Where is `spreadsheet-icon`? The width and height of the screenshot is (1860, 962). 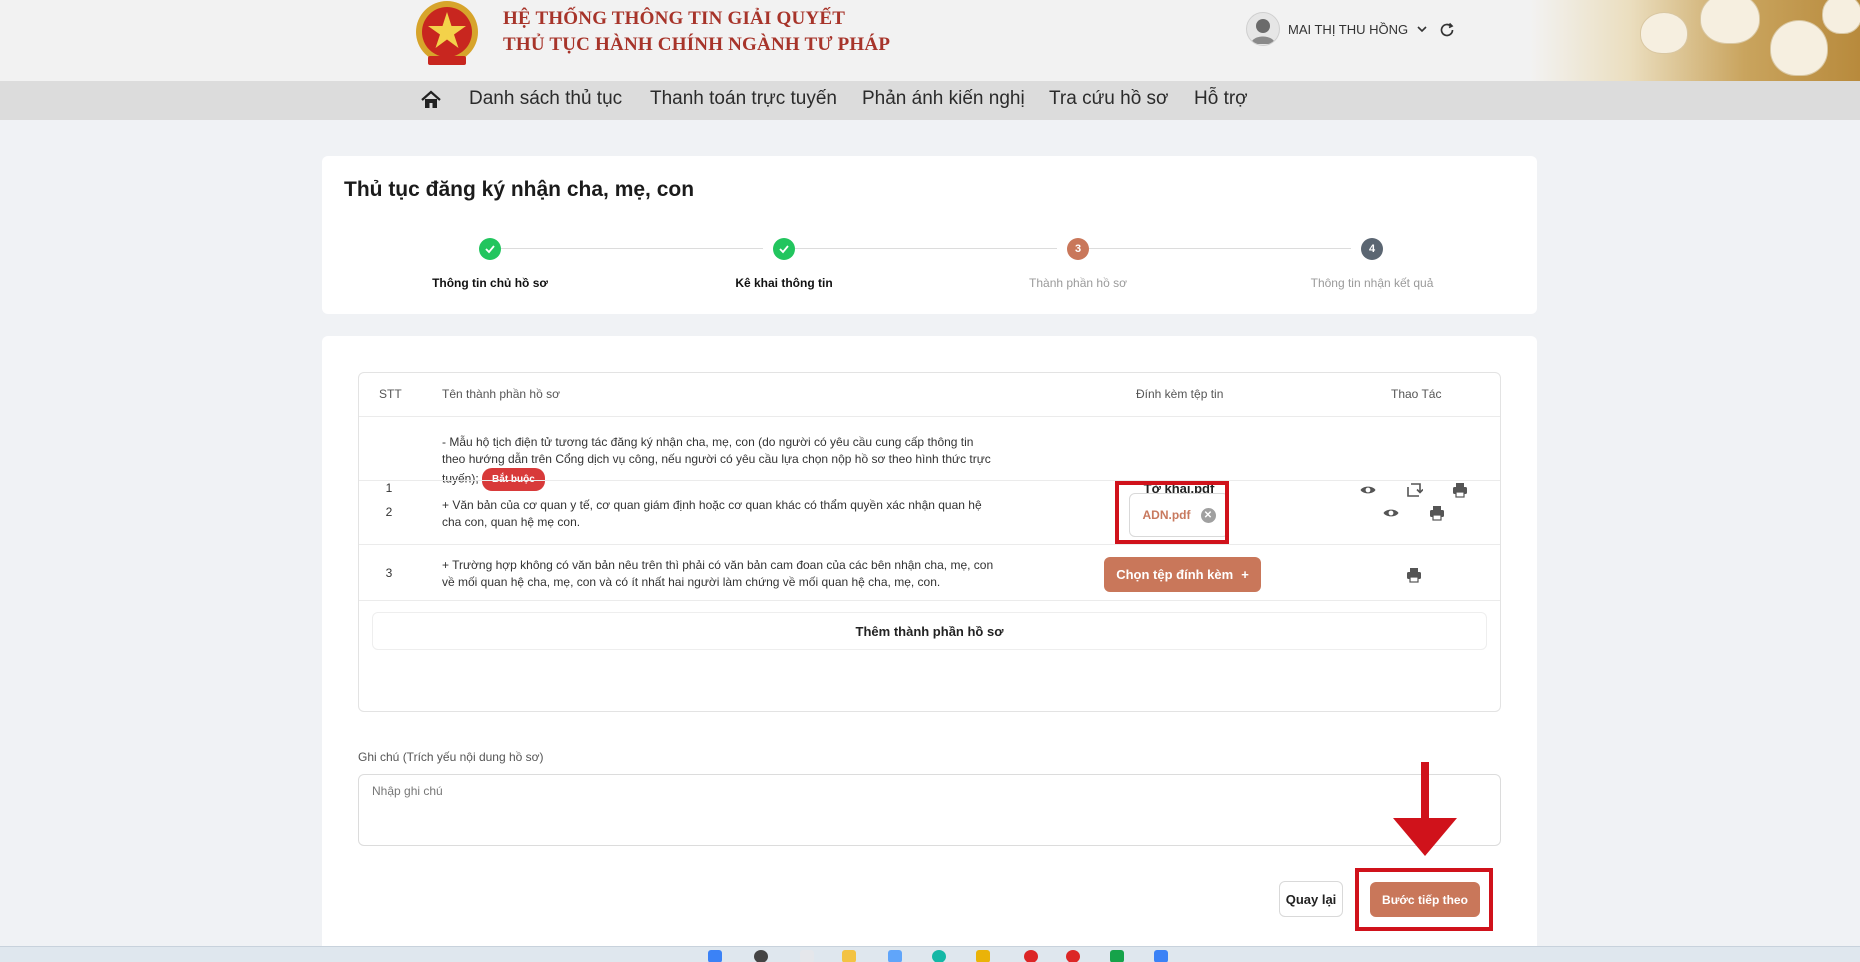 spreadsheet-icon is located at coordinates (1117, 956).